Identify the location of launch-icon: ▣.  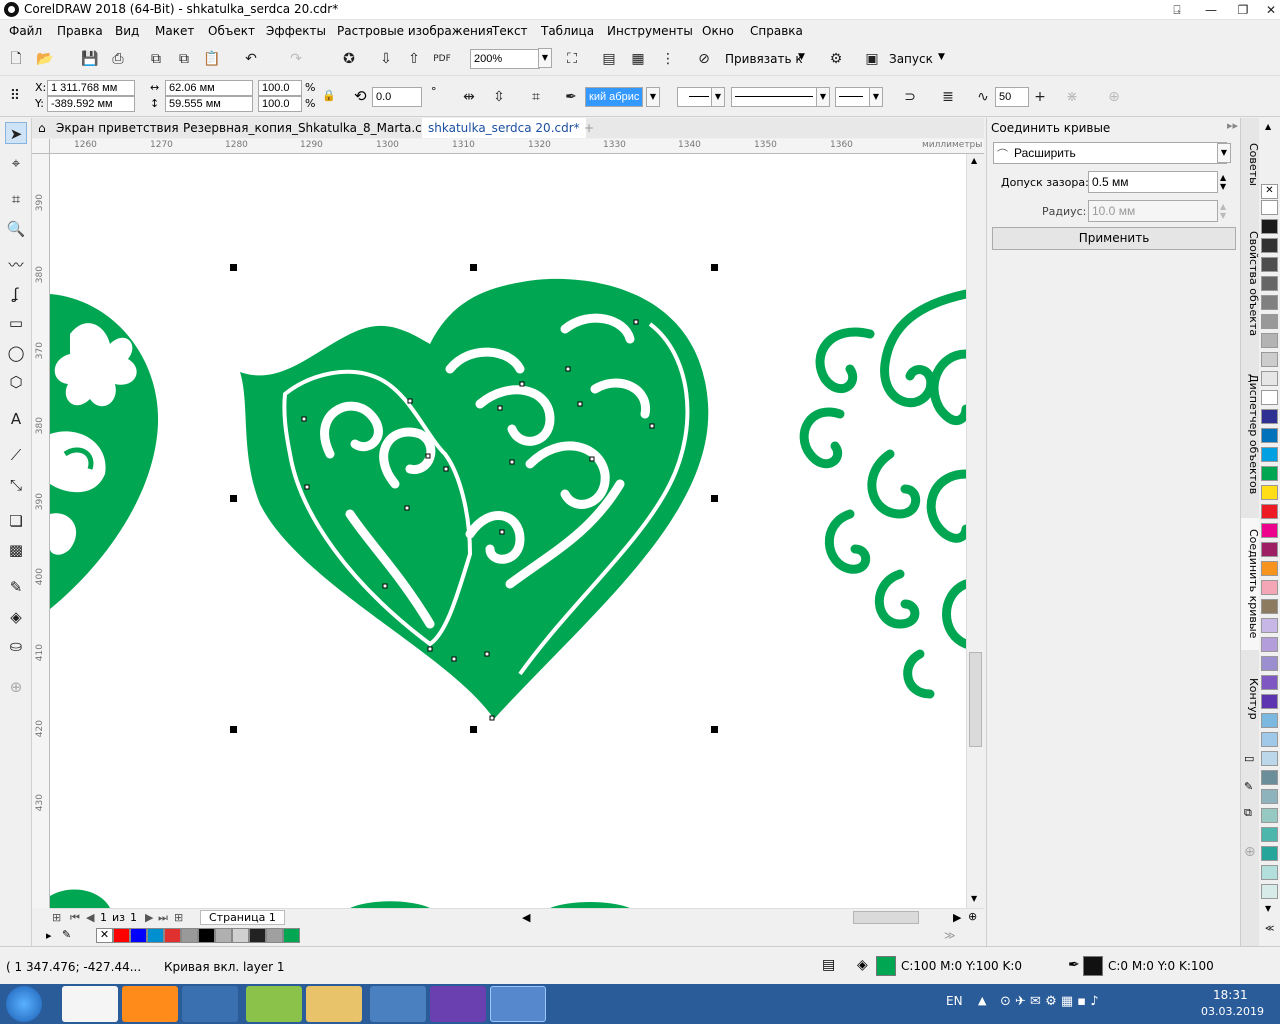
(872, 59).